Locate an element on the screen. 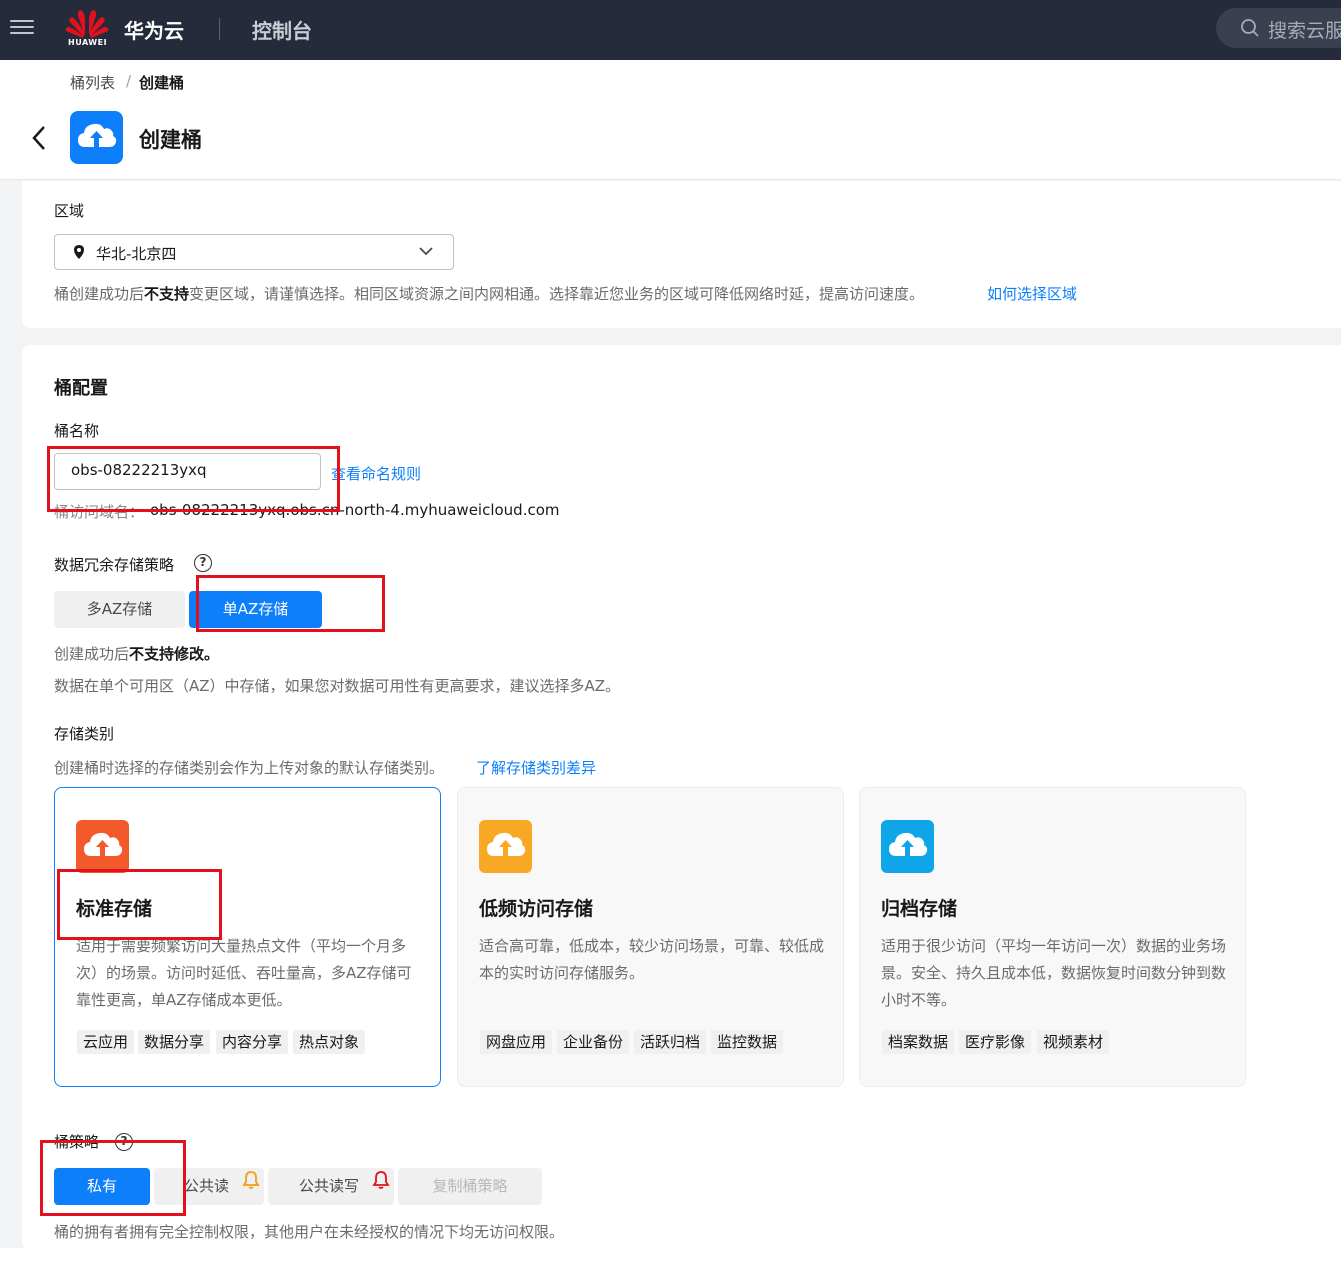  console-link: 控制台 is located at coordinates (282, 29).